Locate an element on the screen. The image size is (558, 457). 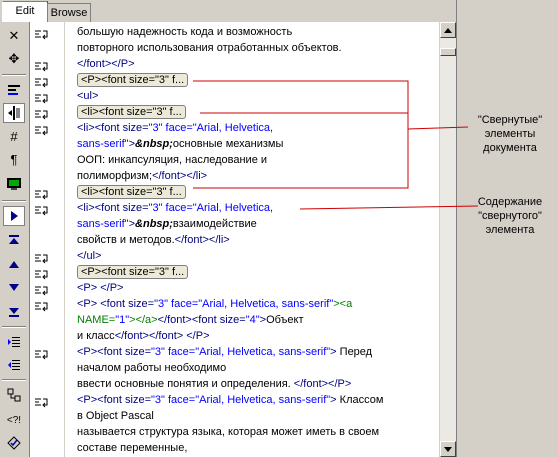
close-icon: ✕ is located at coordinates (14, 36).